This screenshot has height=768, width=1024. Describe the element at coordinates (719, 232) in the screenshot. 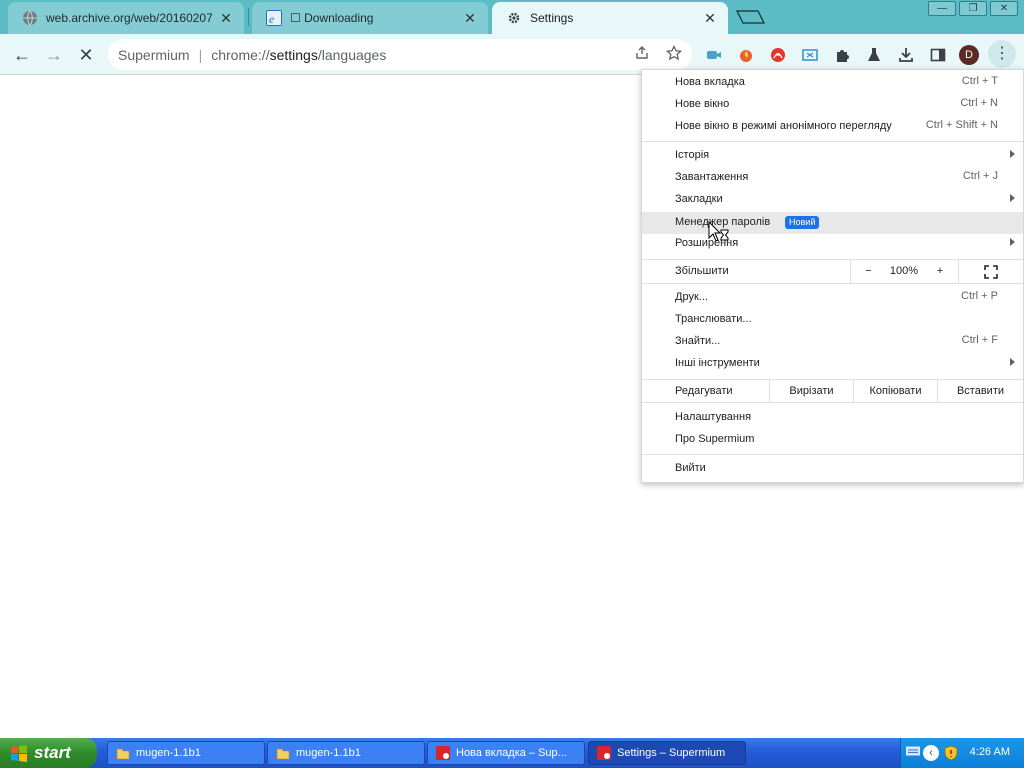

I see `busy-cursor-icon` at that location.